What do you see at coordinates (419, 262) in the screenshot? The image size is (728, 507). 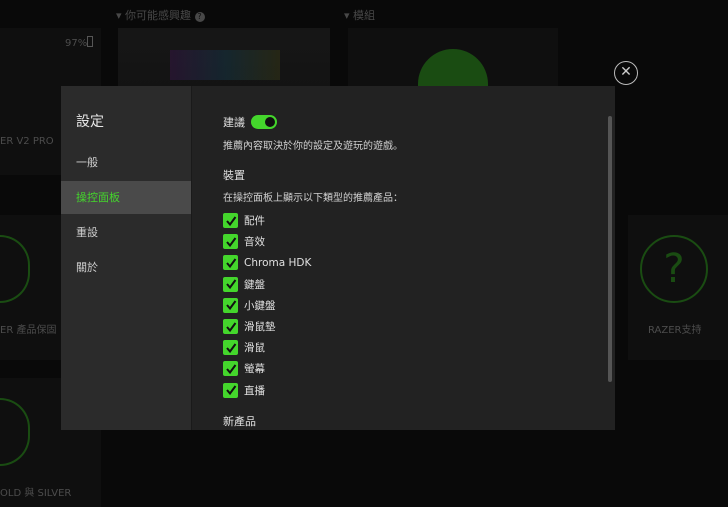 I see `checkbox-item: Chroma HDK` at bounding box center [419, 262].